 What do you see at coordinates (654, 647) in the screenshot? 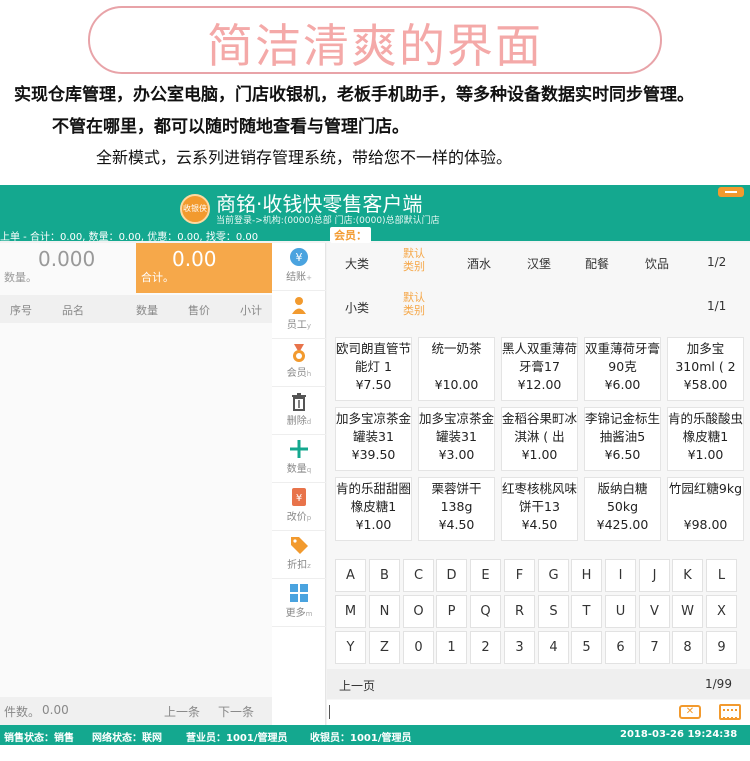
I see `key-7: 7` at bounding box center [654, 647].